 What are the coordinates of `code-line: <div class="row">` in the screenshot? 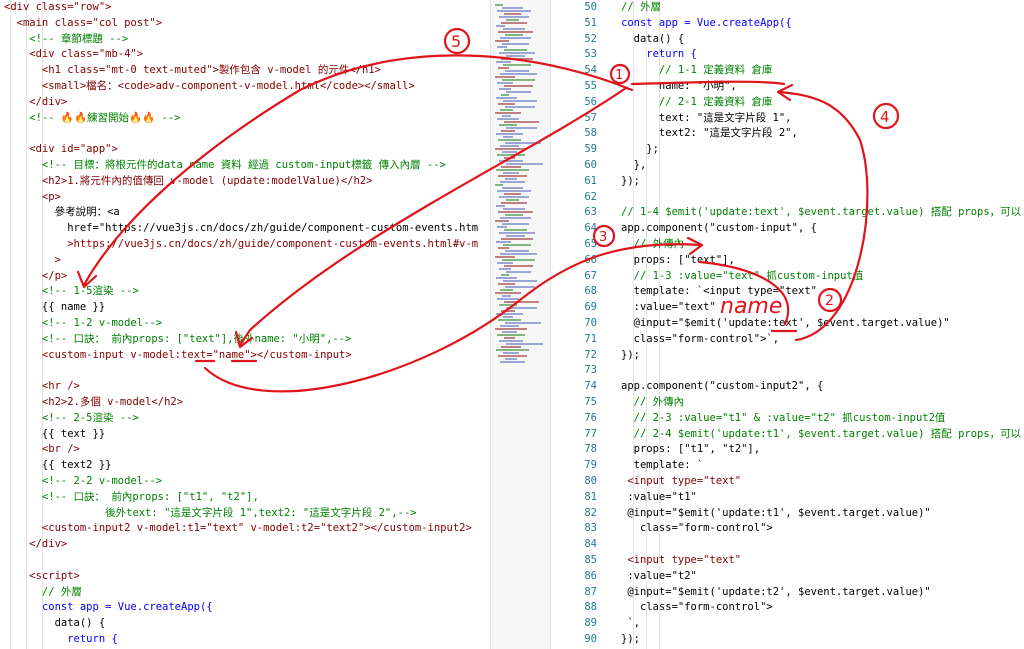 It's located at (245, 8).